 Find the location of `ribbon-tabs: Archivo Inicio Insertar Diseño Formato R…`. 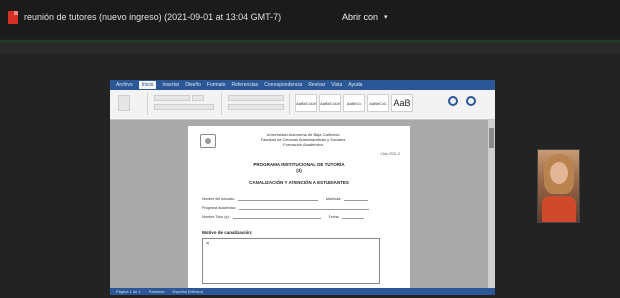

ribbon-tabs: Archivo Inicio Insertar Diseño Formato R… is located at coordinates (302, 85).